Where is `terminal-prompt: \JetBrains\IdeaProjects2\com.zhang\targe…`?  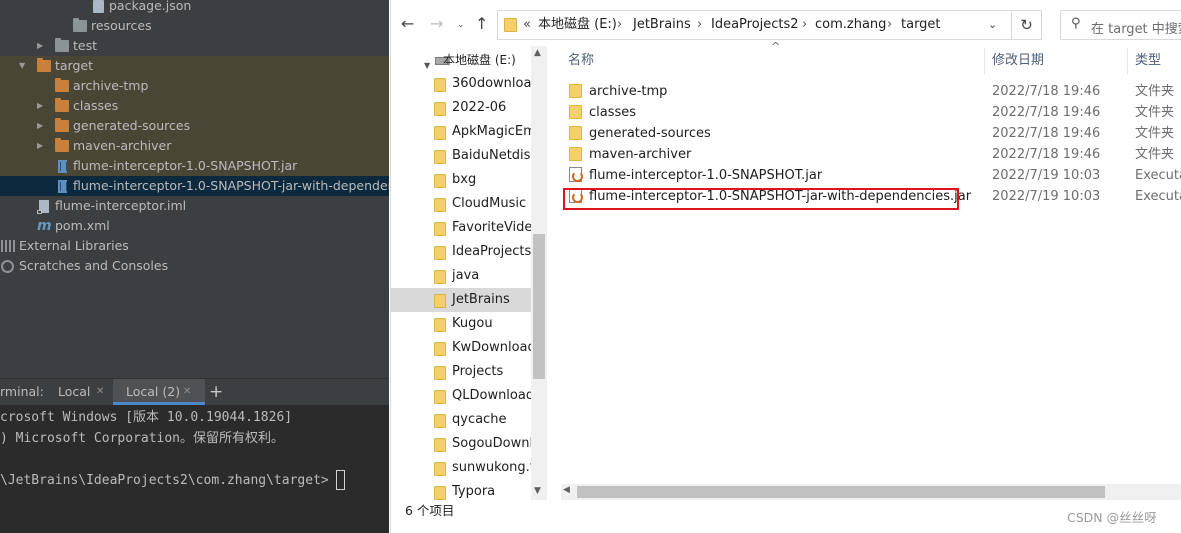
terminal-prompt: \JetBrains\IdeaProjects2\com.zhang\targe… is located at coordinates (164, 481).